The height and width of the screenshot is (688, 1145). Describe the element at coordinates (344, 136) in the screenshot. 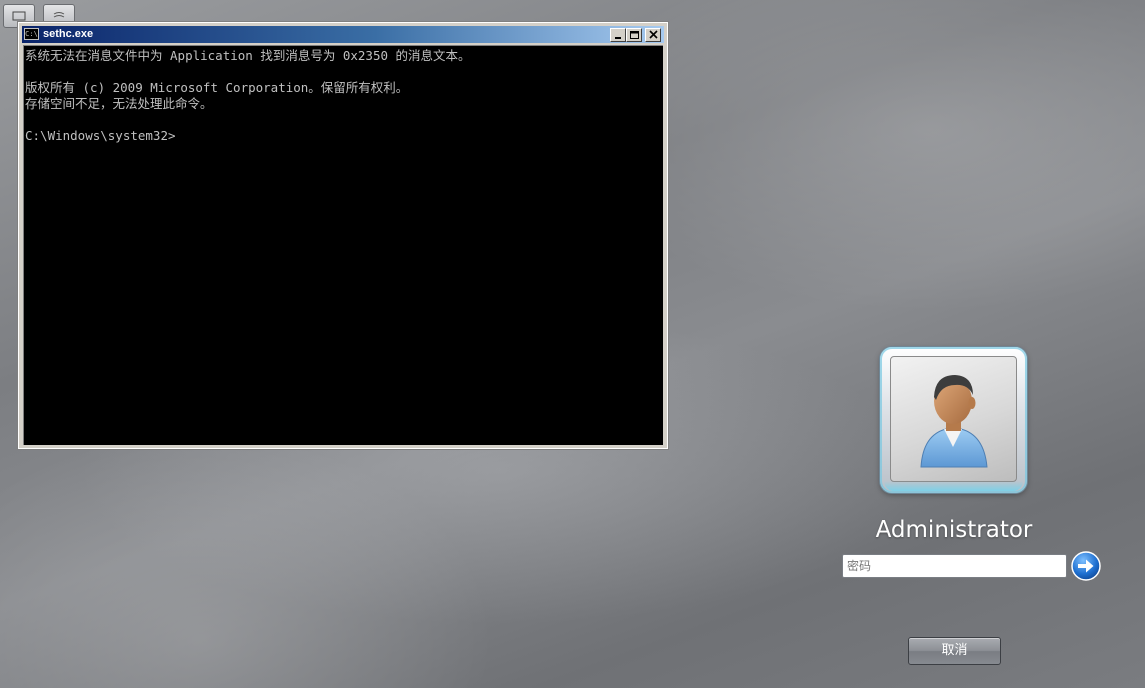

I see `console-prompt: C:\Windows\system32>` at that location.